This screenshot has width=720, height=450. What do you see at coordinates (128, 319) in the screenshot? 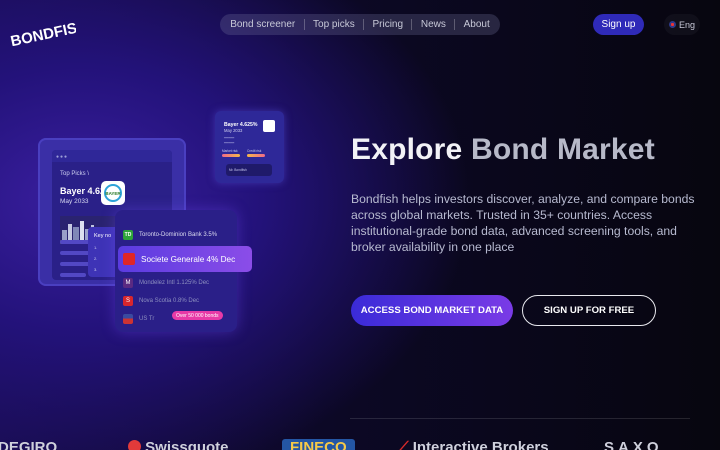
I see `us-flag-icon` at bounding box center [128, 319].